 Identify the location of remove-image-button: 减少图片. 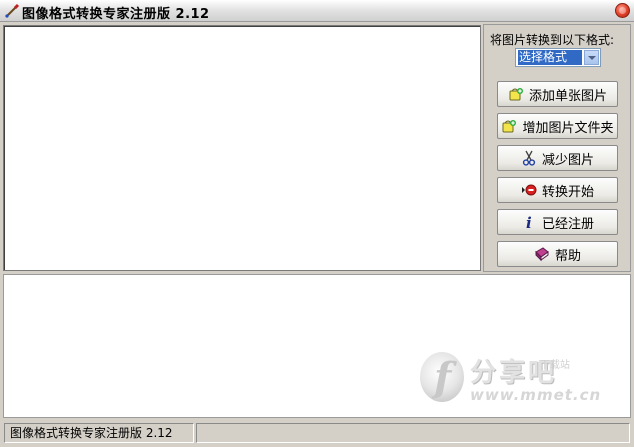
(557, 158).